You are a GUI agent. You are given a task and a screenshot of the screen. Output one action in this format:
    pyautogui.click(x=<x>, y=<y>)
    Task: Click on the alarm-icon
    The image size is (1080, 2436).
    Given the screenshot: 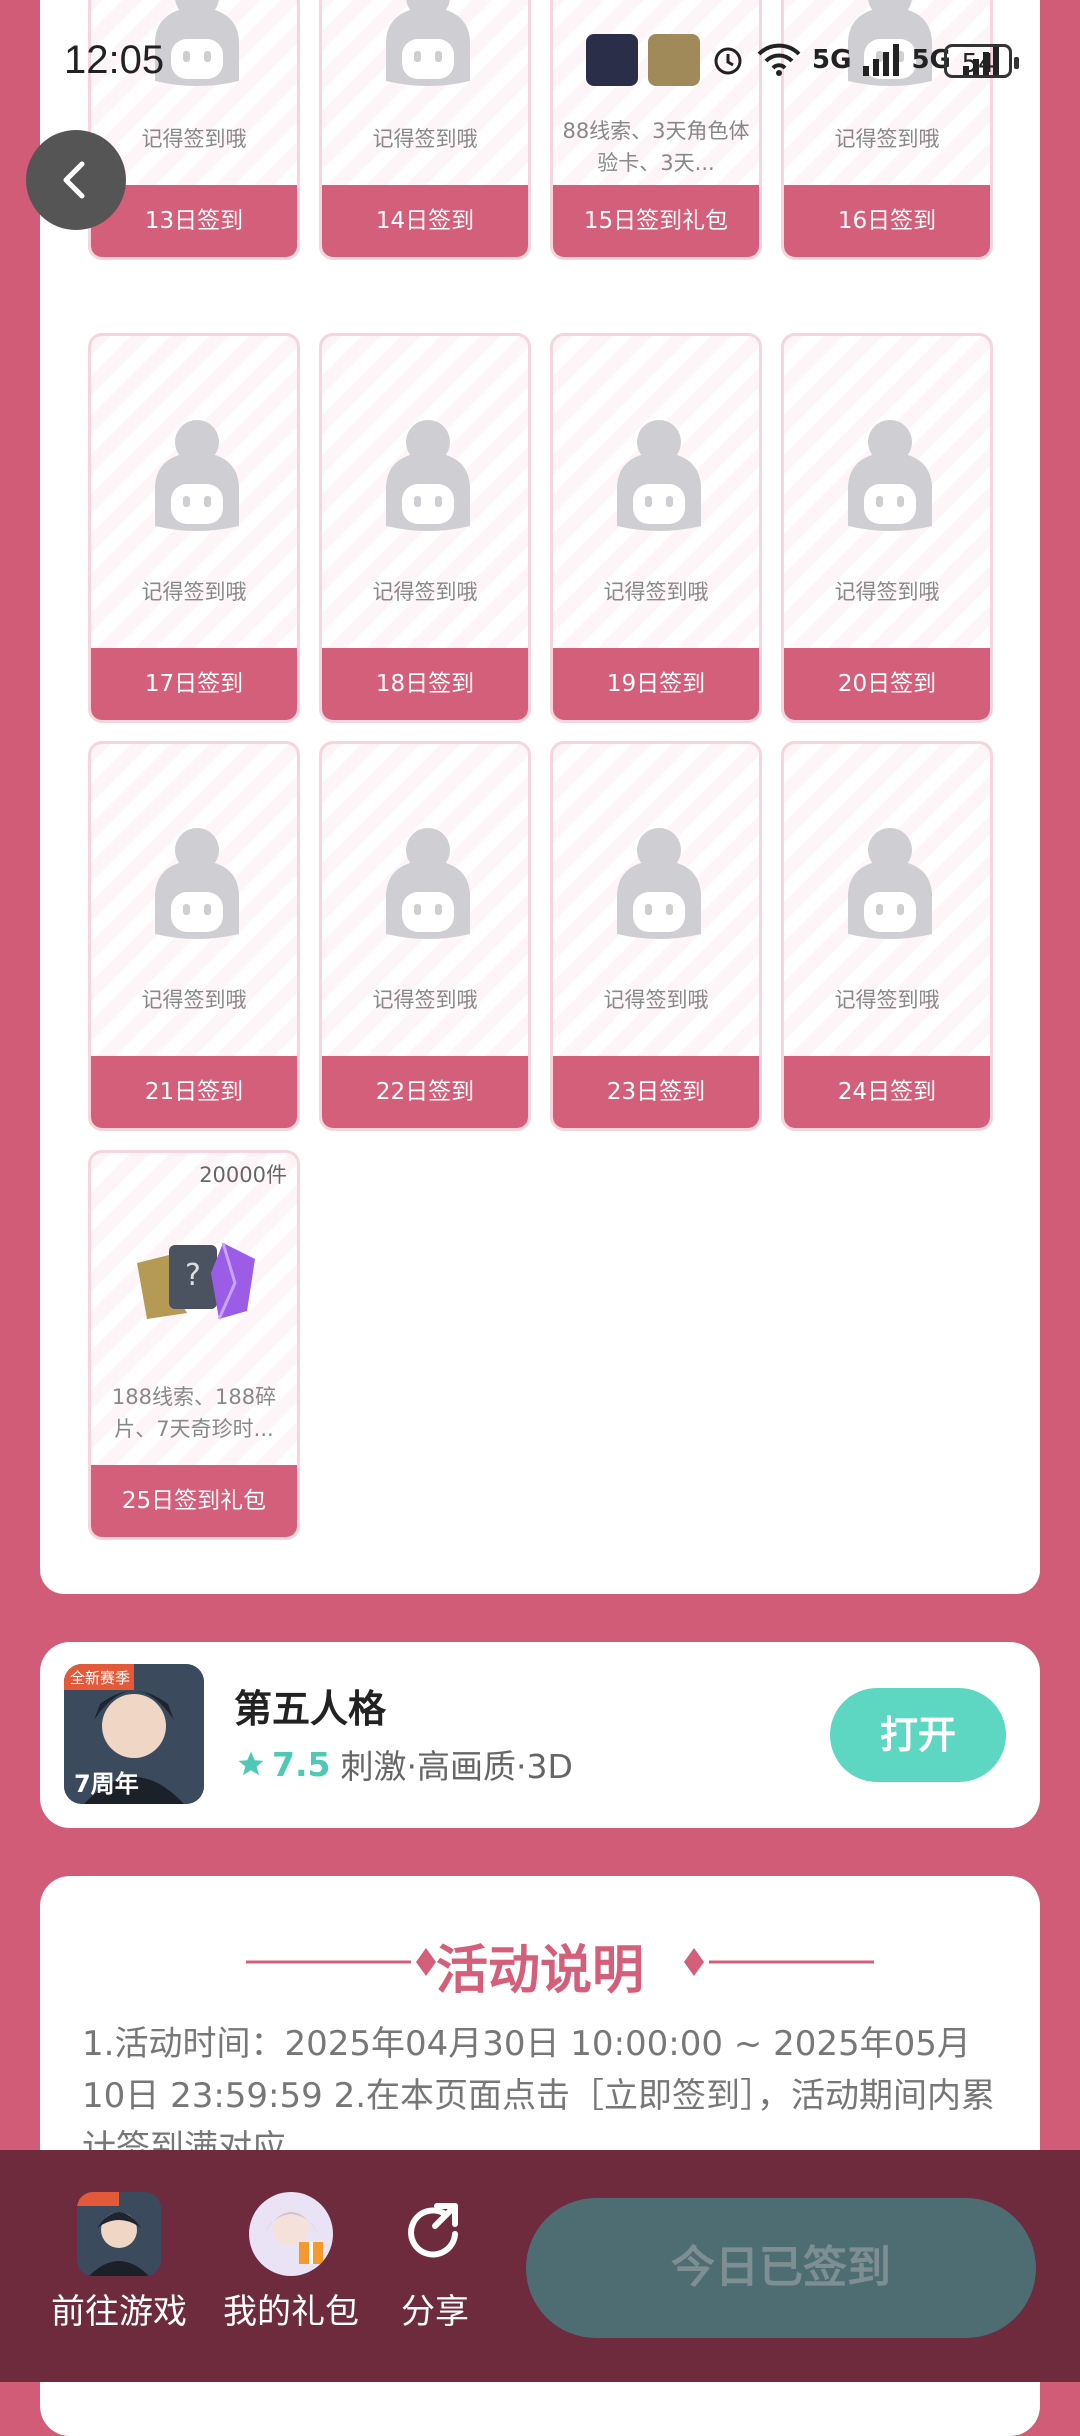 What is the action you would take?
    pyautogui.click(x=728, y=61)
    